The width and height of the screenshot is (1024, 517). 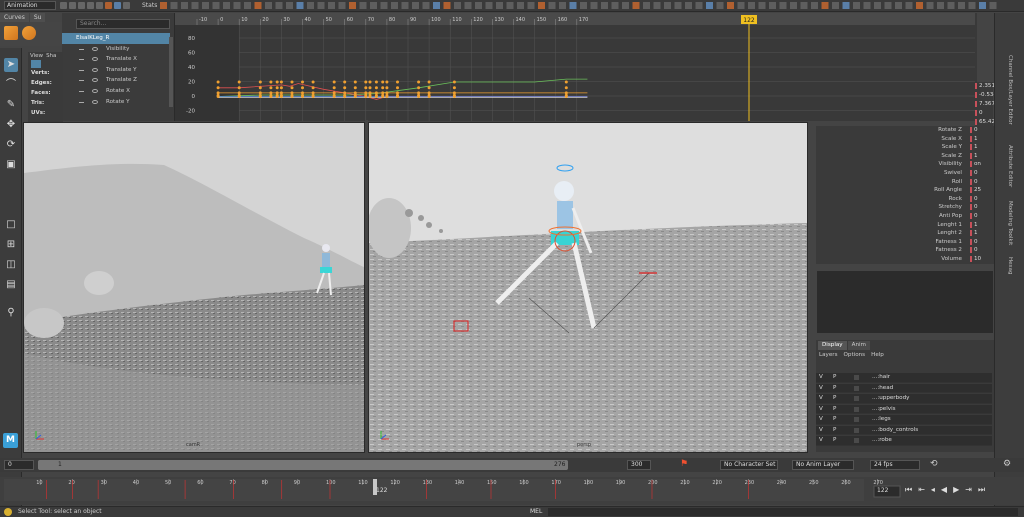 What do you see at coordinates (904, 399) in the screenshot?
I see `layer-row: V P ...:upperbody` at bounding box center [904, 399].